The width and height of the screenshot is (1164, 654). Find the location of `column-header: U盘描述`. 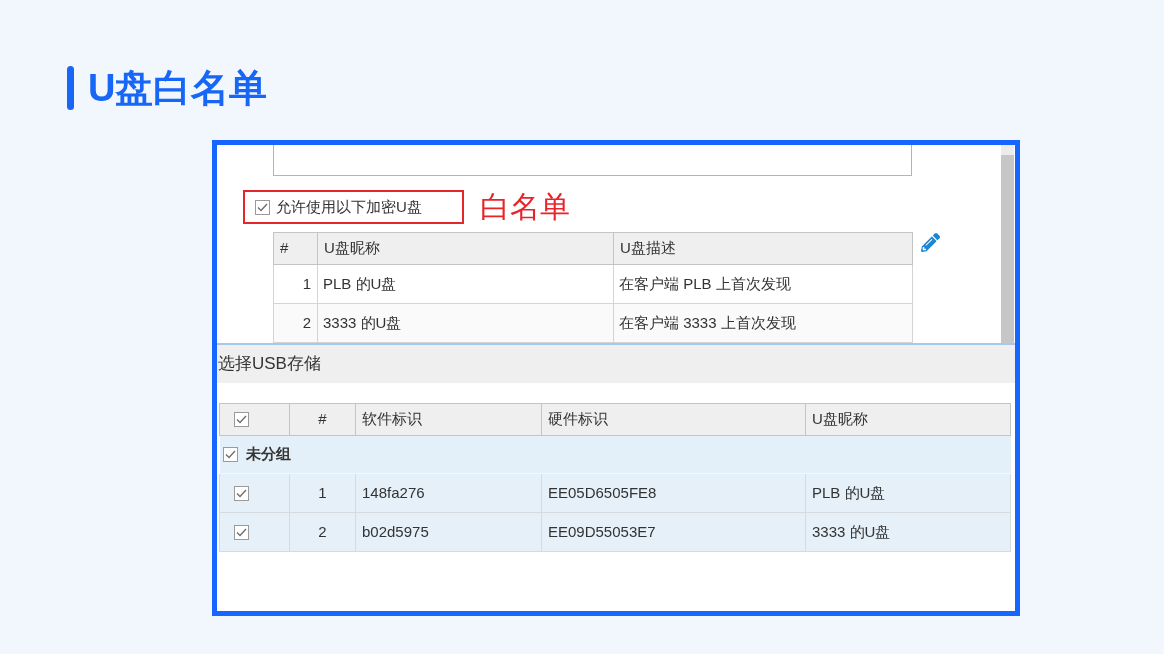

column-header: U盘描述 is located at coordinates (763, 248).